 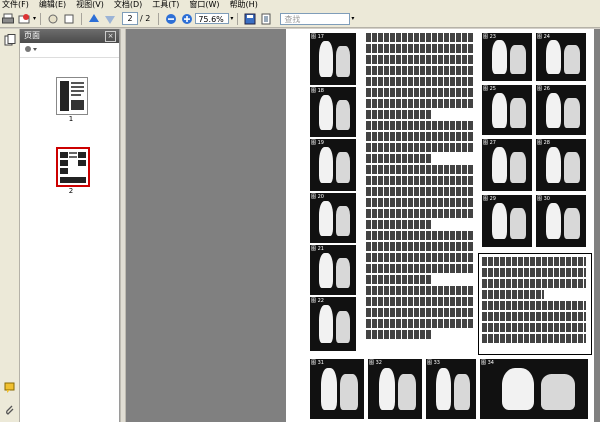 What do you see at coordinates (561, 165) in the screenshot?
I see `photo-right-6: 图 28` at bounding box center [561, 165].